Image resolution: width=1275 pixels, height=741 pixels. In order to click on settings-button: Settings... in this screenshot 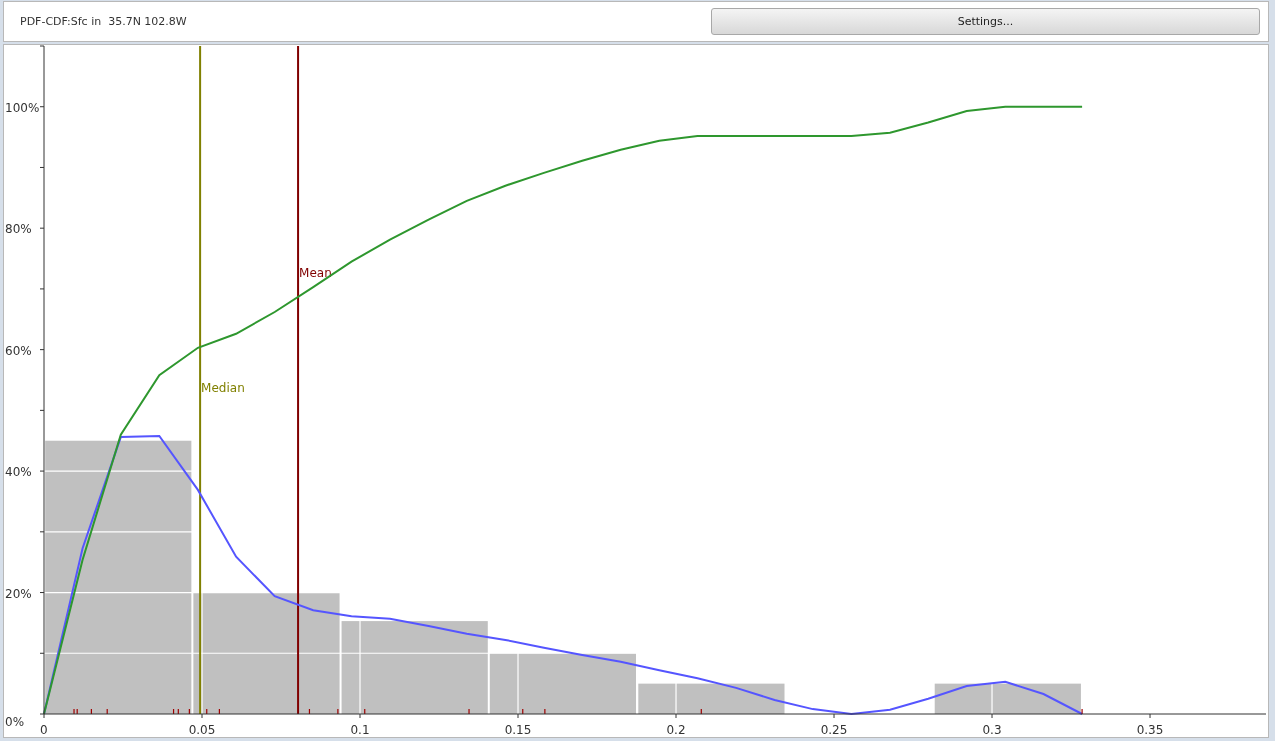, I will do `click(985, 21)`.